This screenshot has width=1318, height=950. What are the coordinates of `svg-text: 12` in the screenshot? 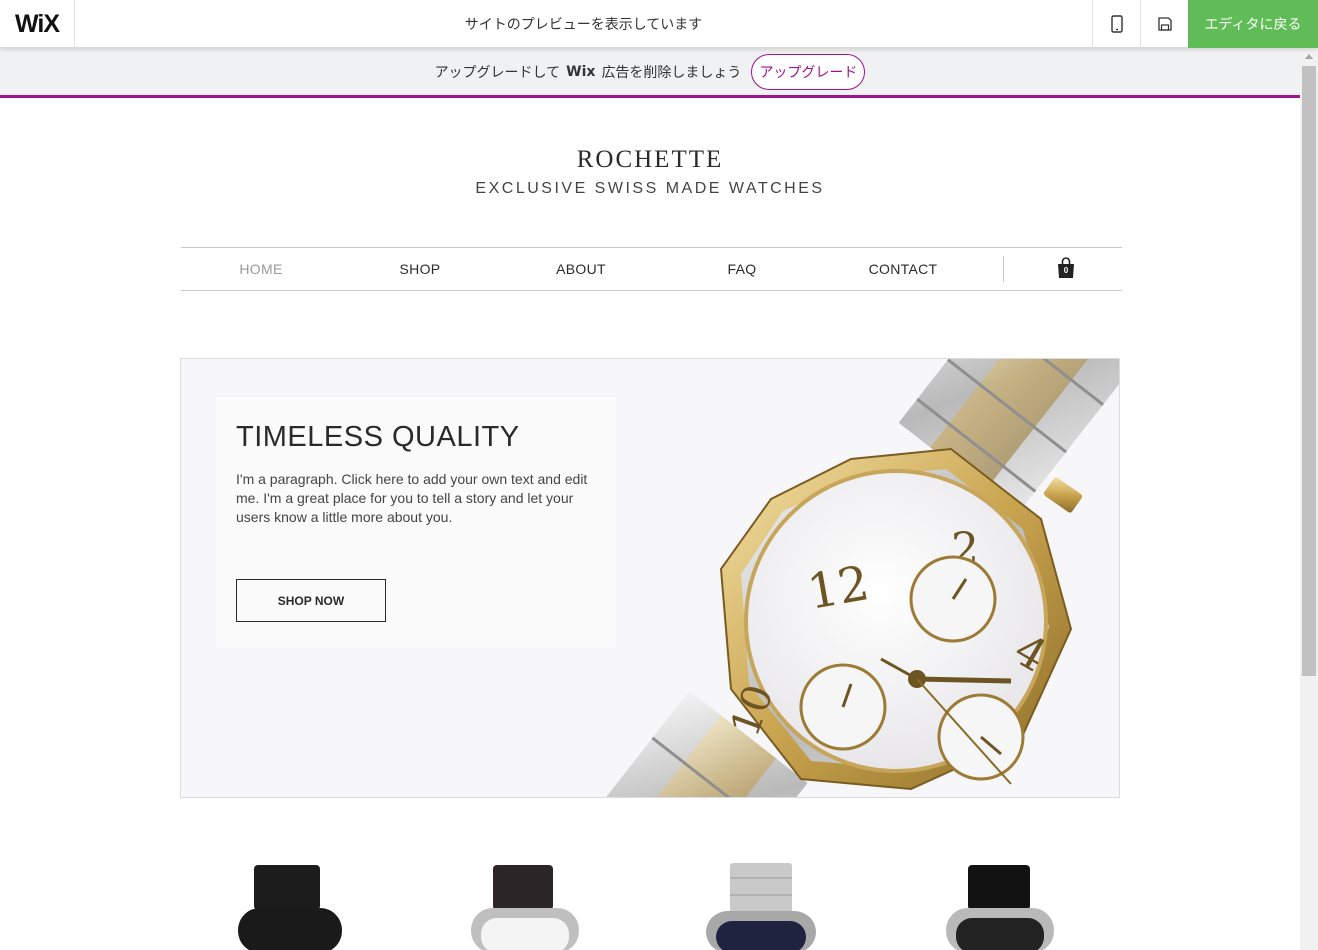 It's located at (838, 588).